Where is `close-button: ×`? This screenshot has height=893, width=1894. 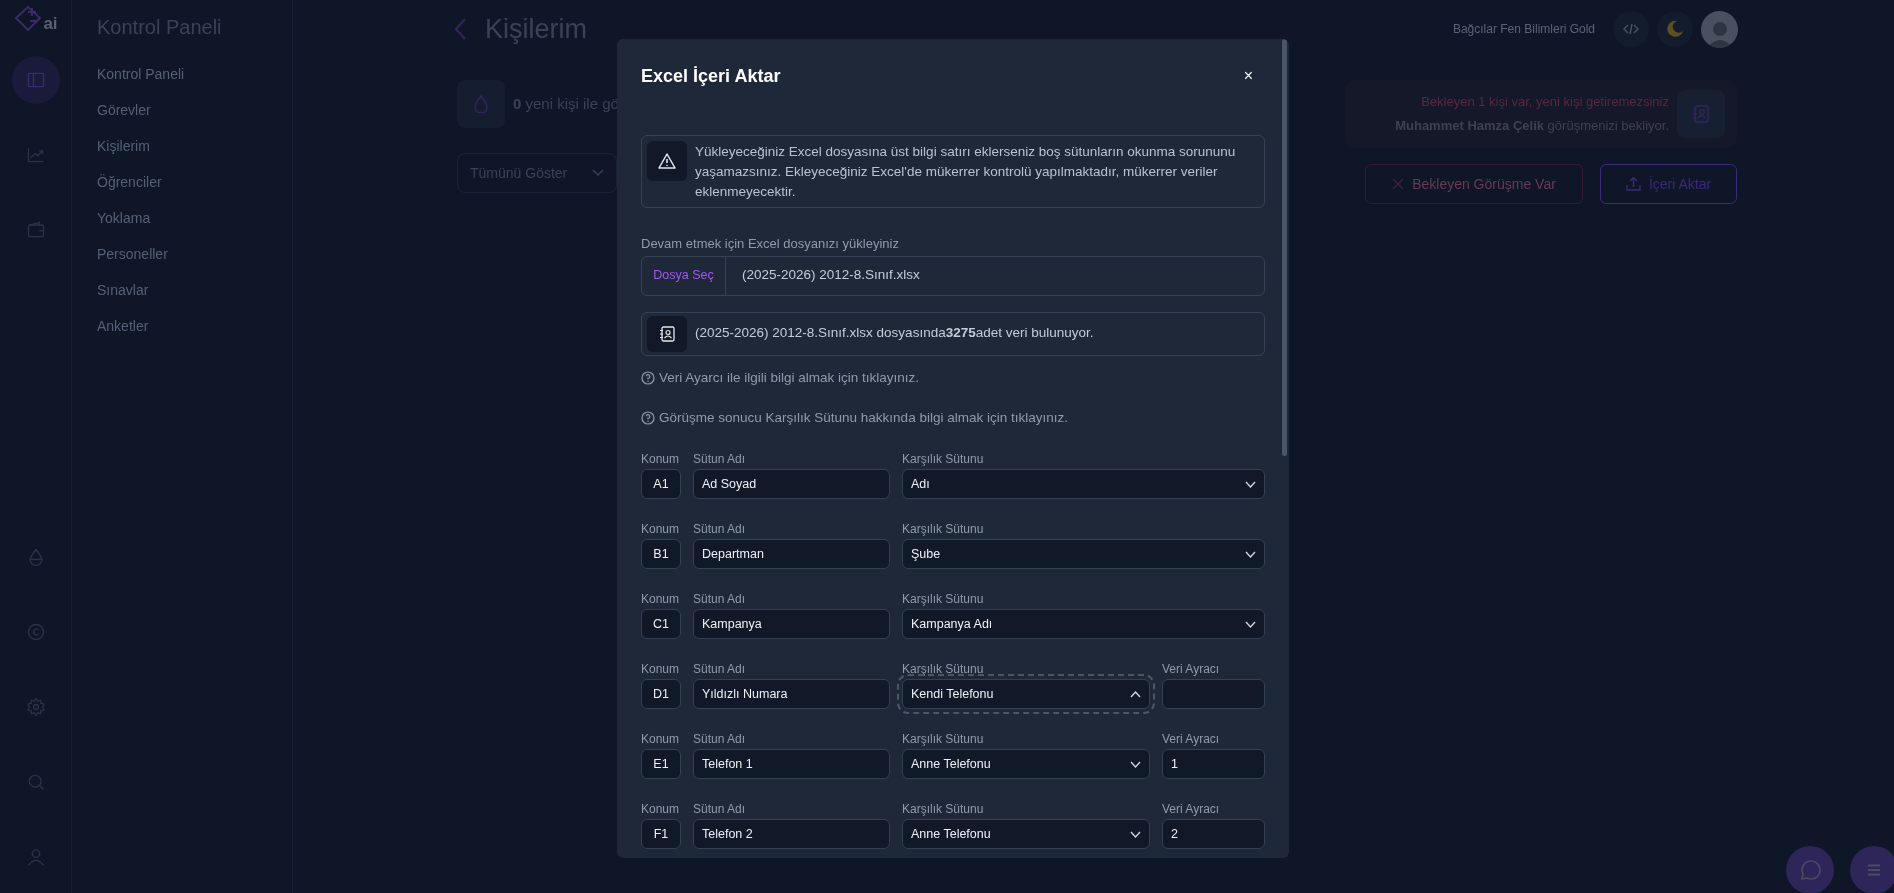
close-button: × is located at coordinates (1248, 76).